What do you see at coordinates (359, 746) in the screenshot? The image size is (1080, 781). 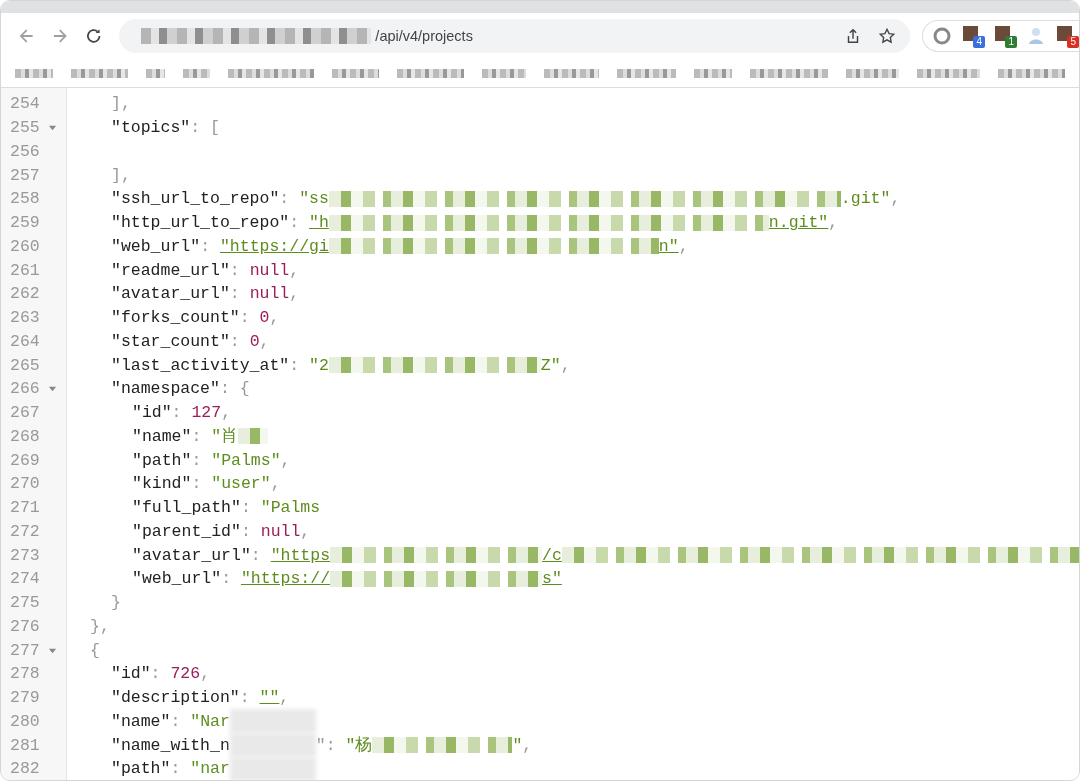 I see `string-value: "杨` at bounding box center [359, 746].